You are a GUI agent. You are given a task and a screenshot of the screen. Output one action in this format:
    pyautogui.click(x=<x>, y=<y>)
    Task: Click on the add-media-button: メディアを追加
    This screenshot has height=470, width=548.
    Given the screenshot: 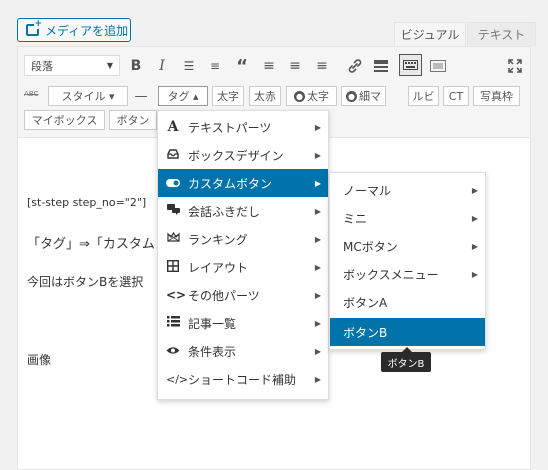 What is the action you would take?
    pyautogui.click(x=74, y=30)
    